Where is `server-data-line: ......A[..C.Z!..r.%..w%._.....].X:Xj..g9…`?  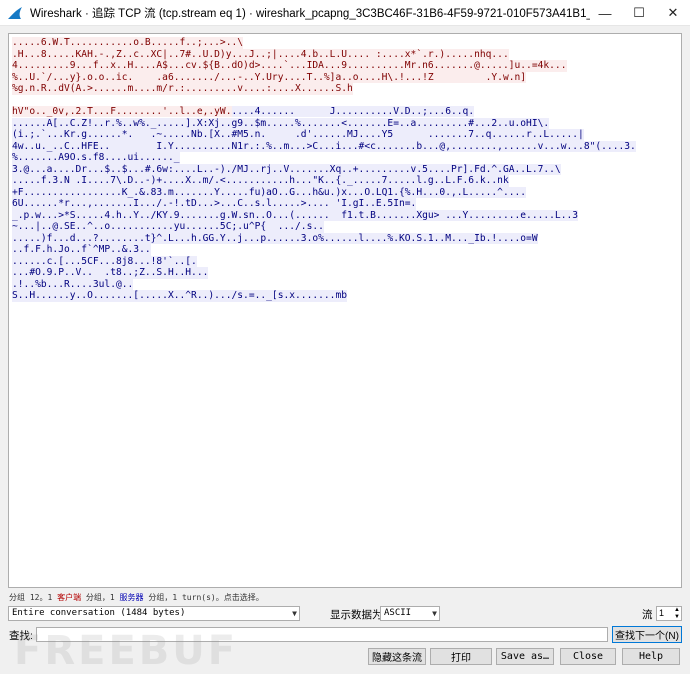
server-data-line: ......A[..C.Z!..r.%..w%._.....].X:Xj..g9… is located at coordinates (281, 123).